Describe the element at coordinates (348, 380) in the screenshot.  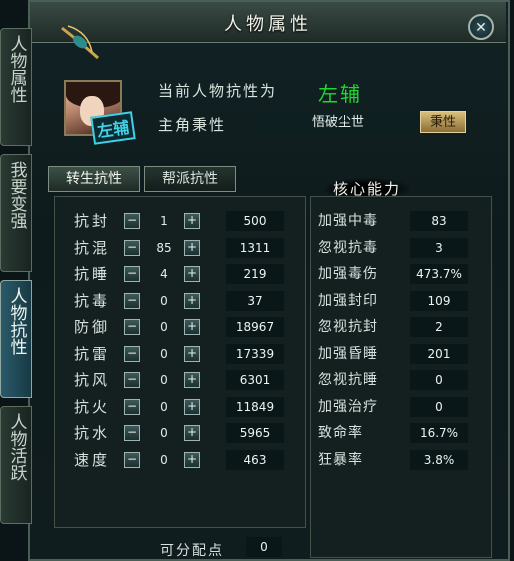
I see `core-stat-label: 忽视抗睡` at that location.